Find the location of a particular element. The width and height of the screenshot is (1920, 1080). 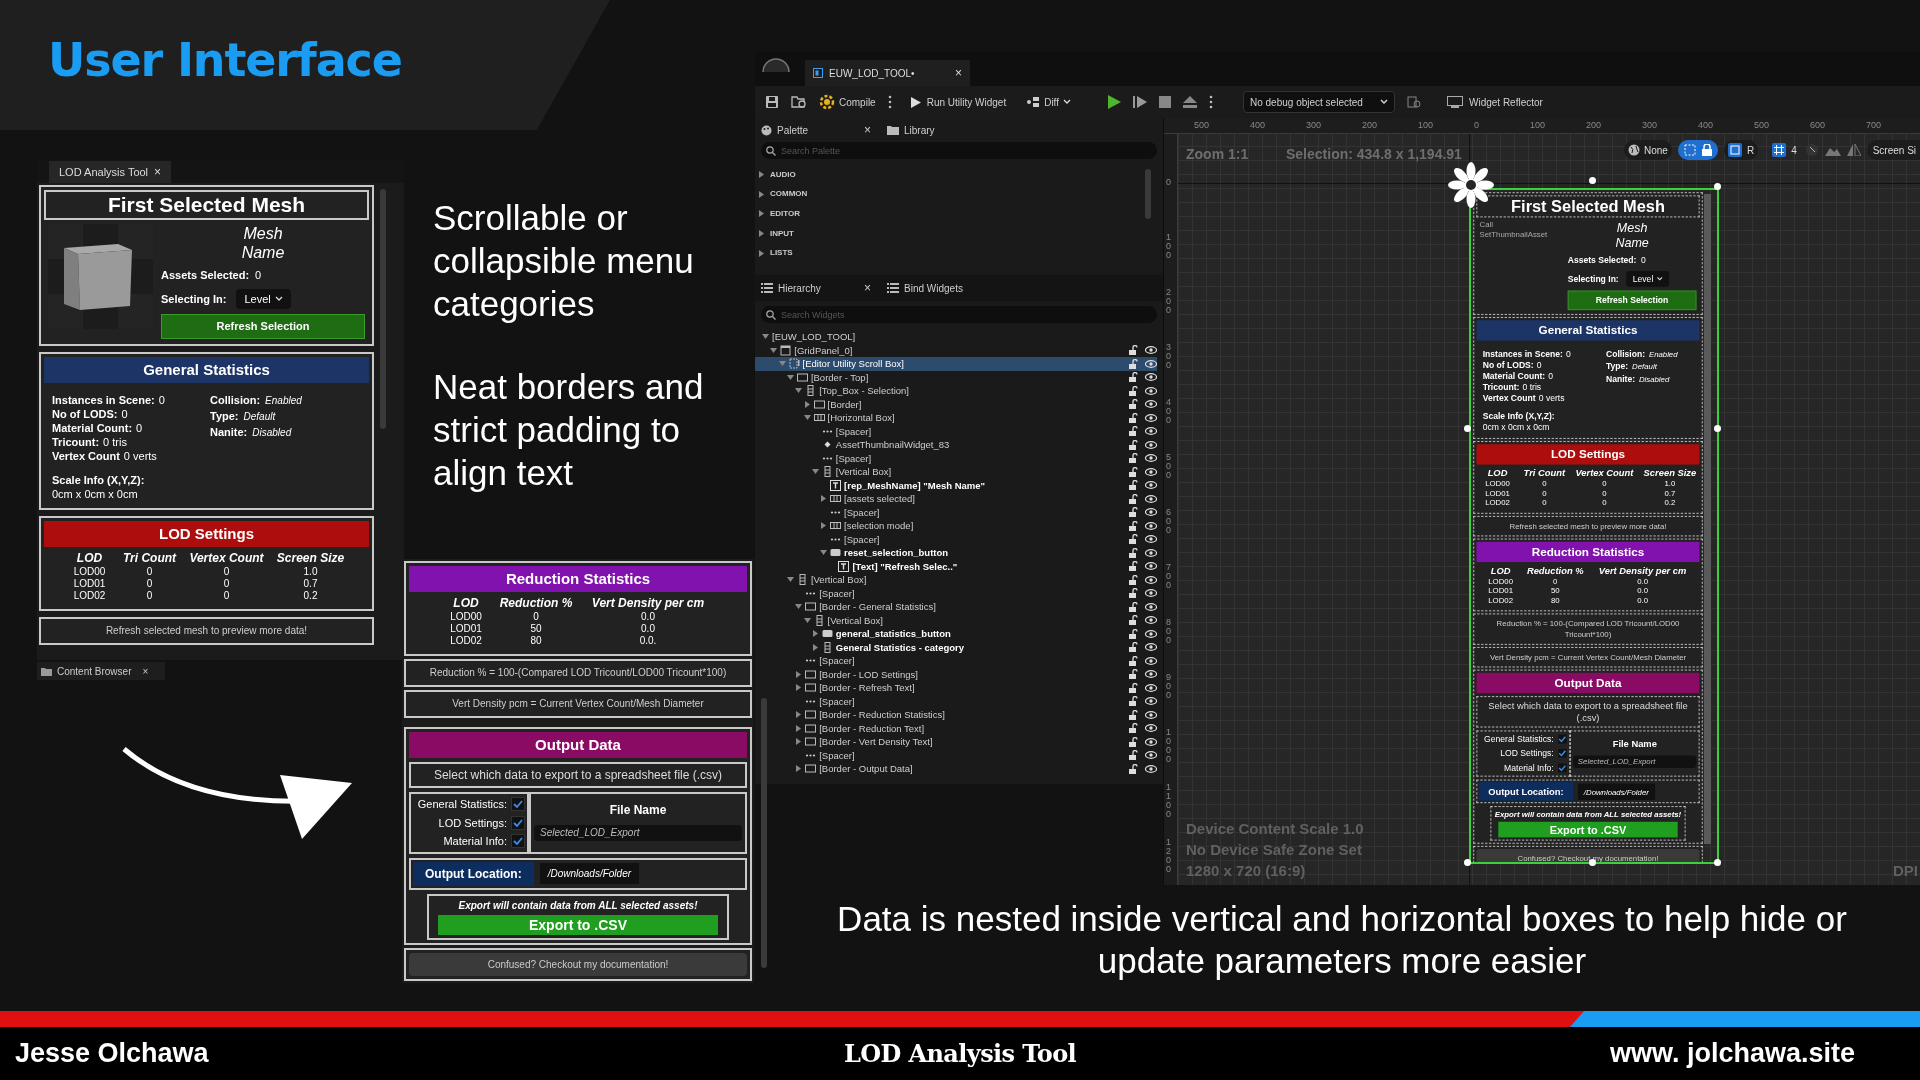

eject-icon is located at coordinates (1190, 102).